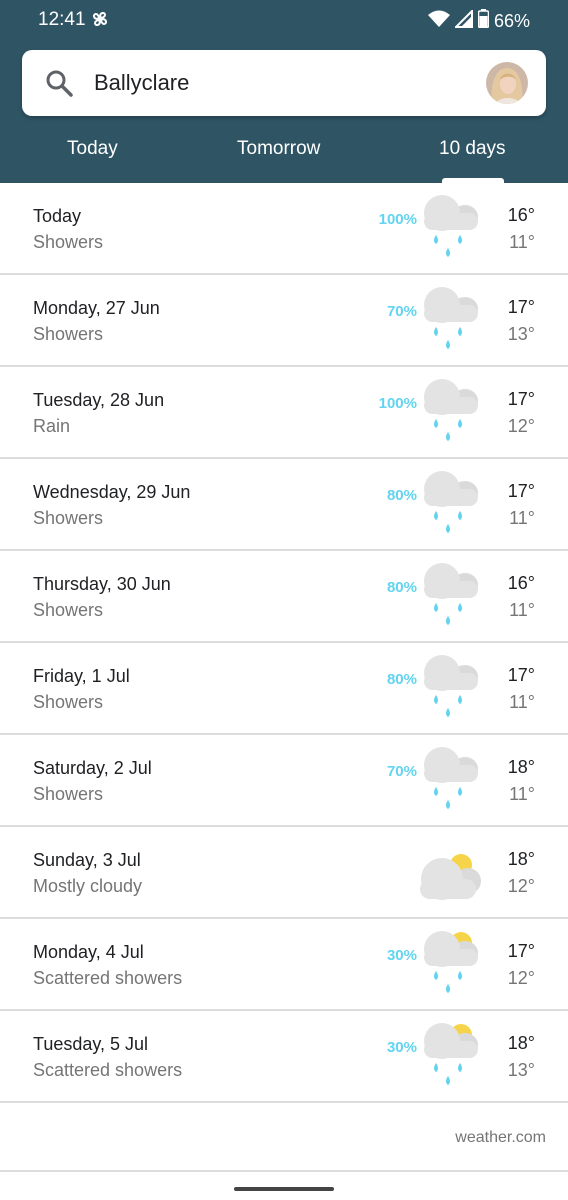 This screenshot has height=1200, width=568. I want to click on forecast-day-row: Monday, 4 Jul Scattered showers 30% 17° 12°, so click(284, 965).